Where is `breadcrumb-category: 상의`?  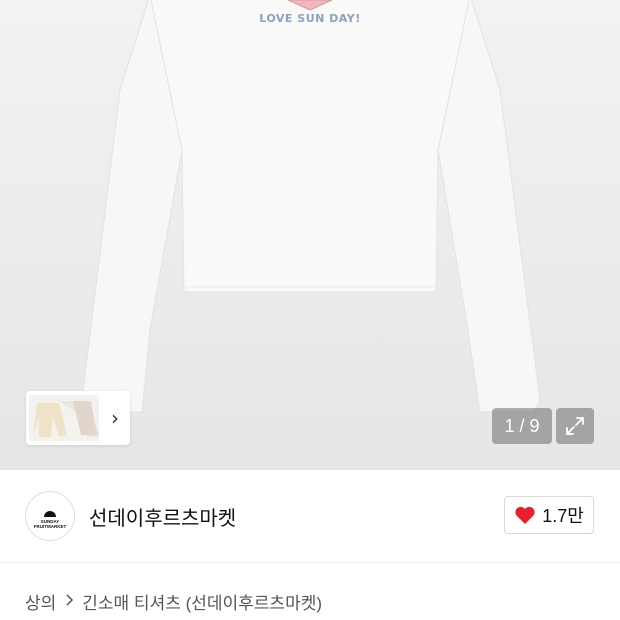 breadcrumb-category: 상의 is located at coordinates (40, 601).